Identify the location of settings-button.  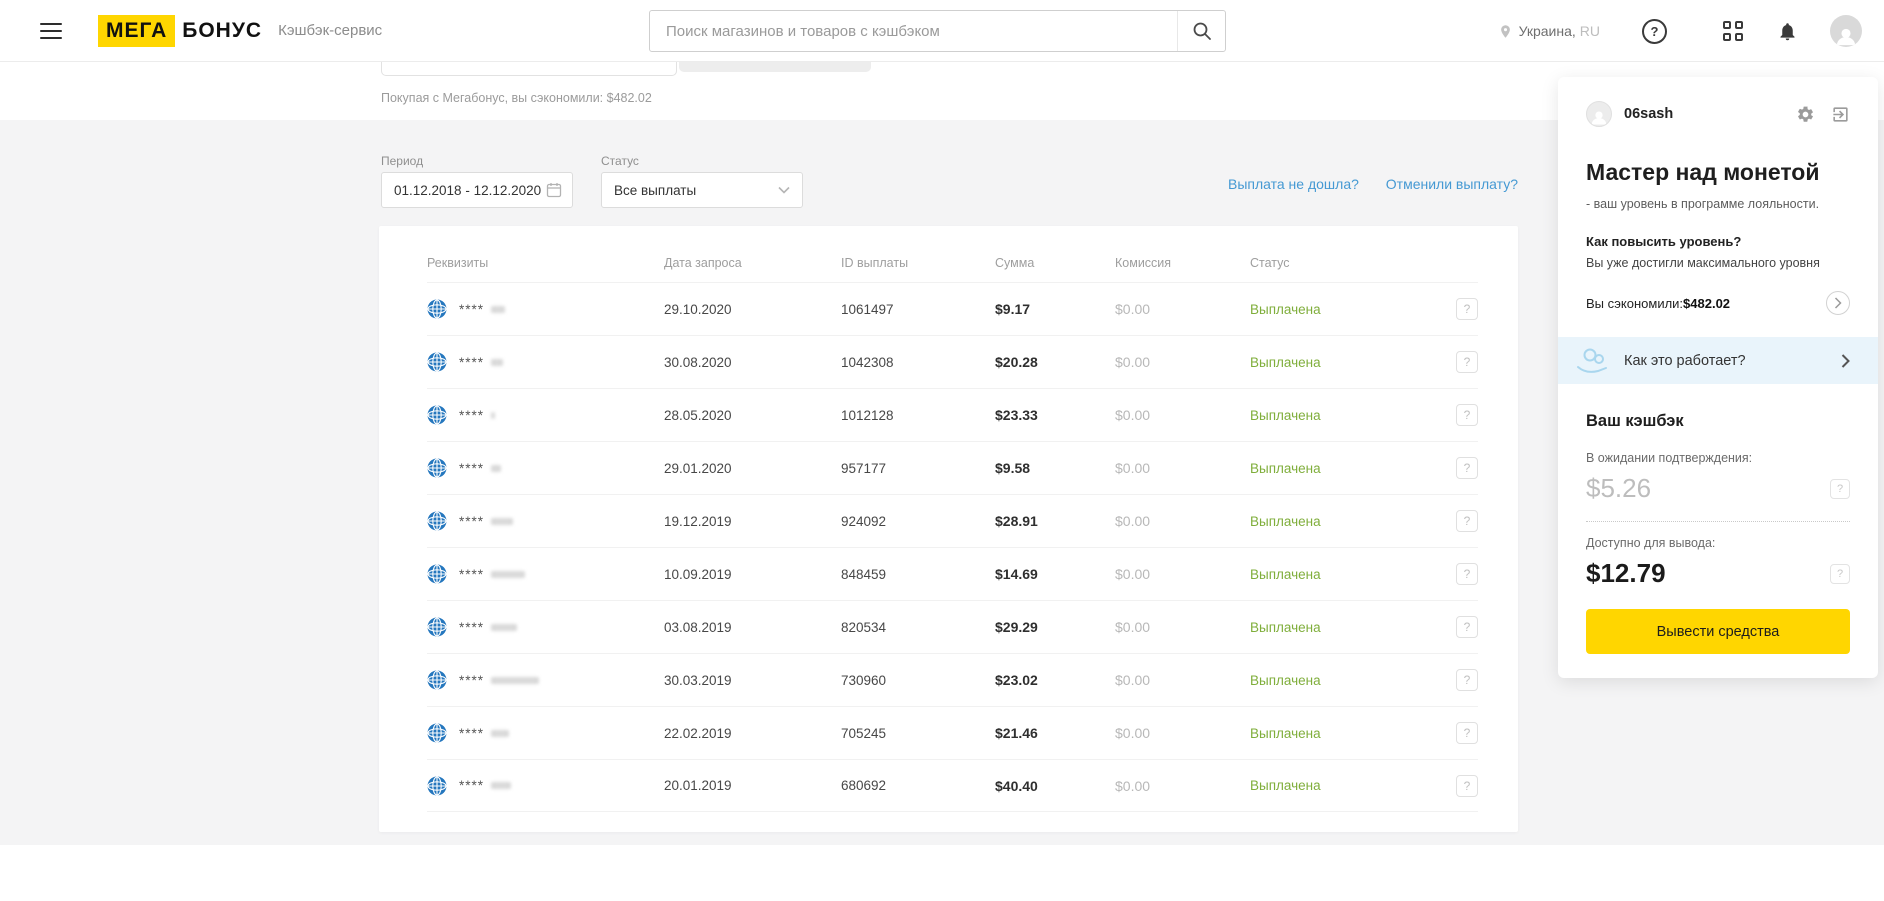
(1805, 114).